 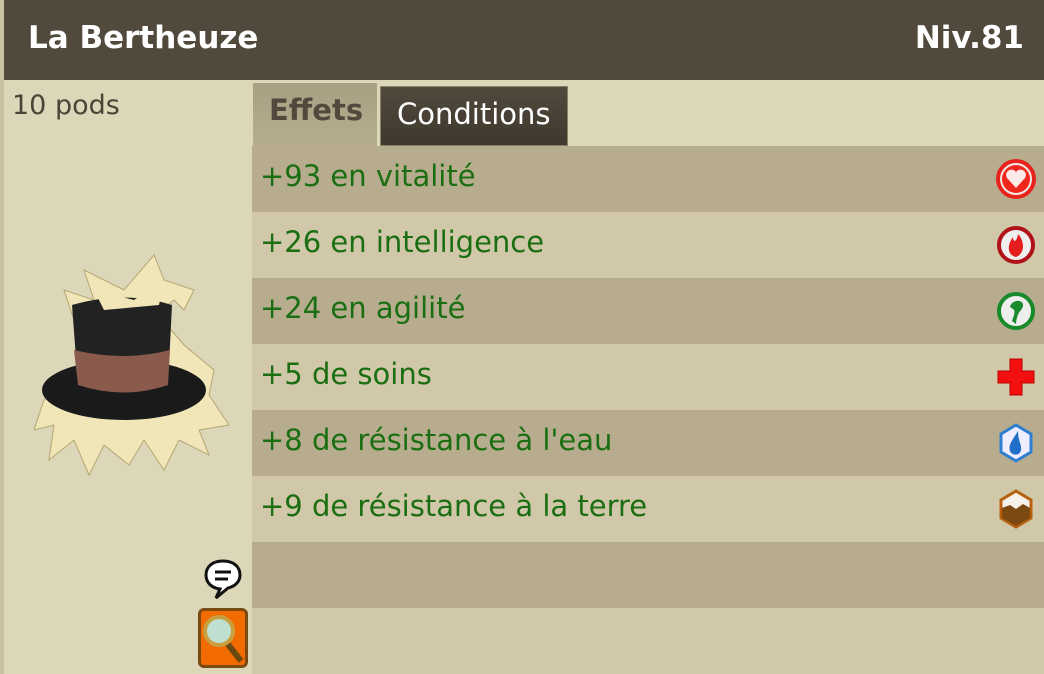 I want to click on earth-icon, so click(x=1016, y=509).